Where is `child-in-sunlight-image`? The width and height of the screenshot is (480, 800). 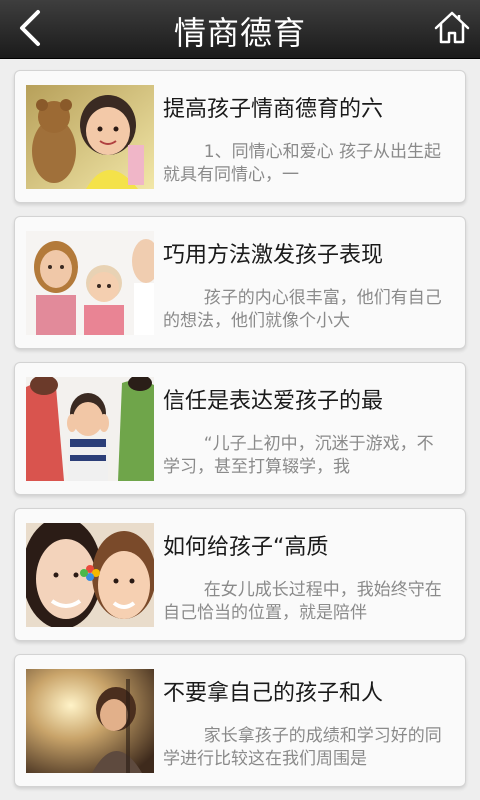 child-in-sunlight-image is located at coordinates (90, 721).